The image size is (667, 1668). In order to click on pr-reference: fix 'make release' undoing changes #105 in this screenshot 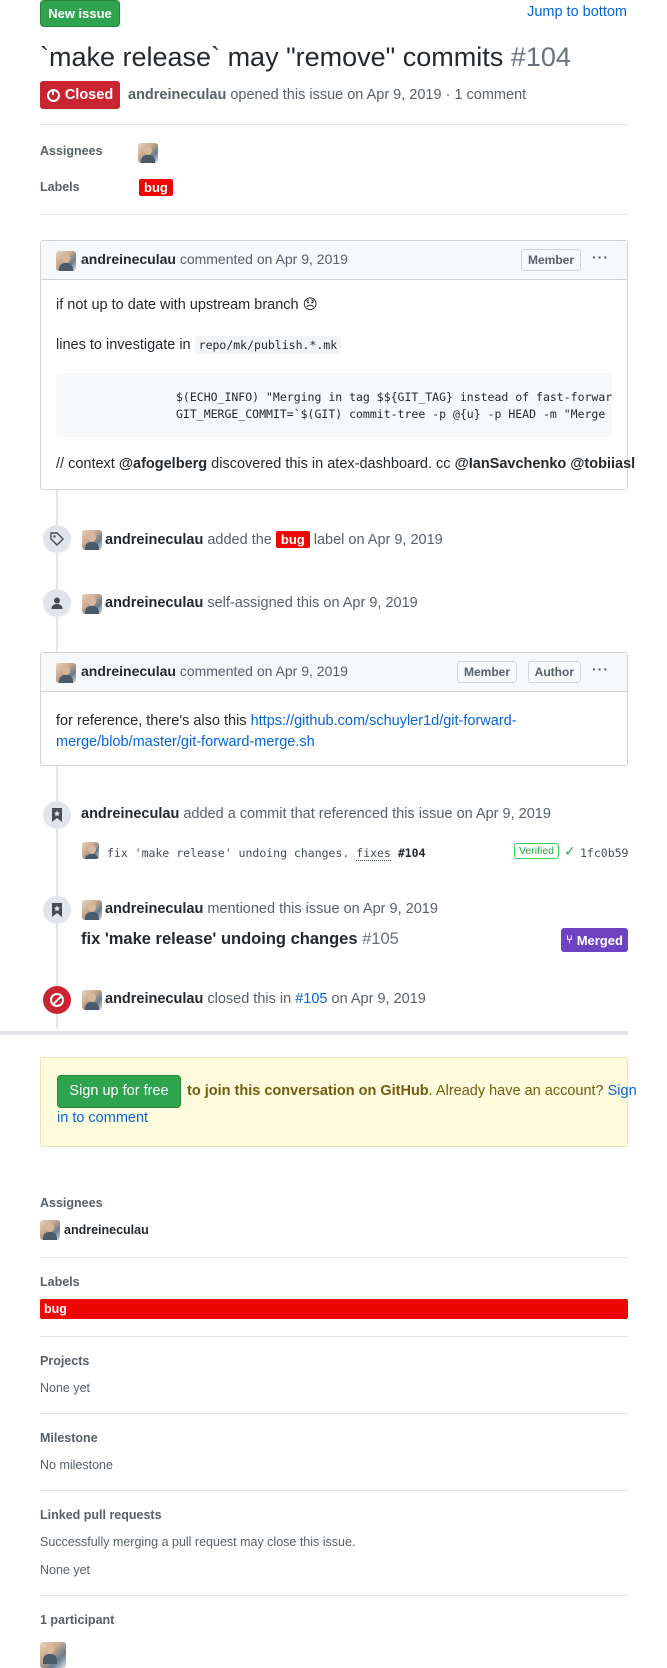, I will do `click(240, 939)`.